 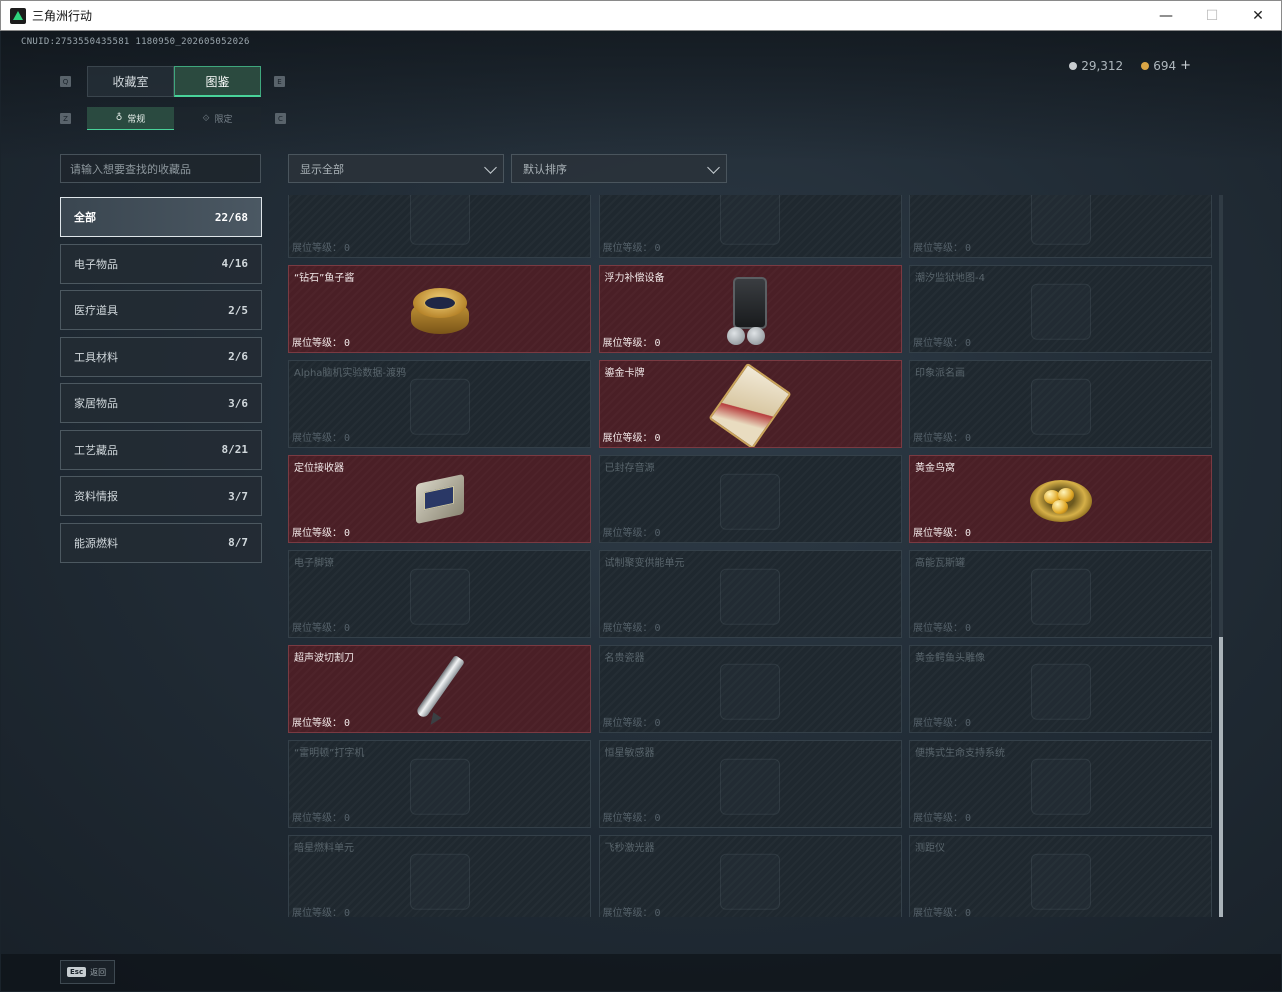 What do you see at coordinates (96, 403) in the screenshot?
I see `category-label: 家居物品` at bounding box center [96, 403].